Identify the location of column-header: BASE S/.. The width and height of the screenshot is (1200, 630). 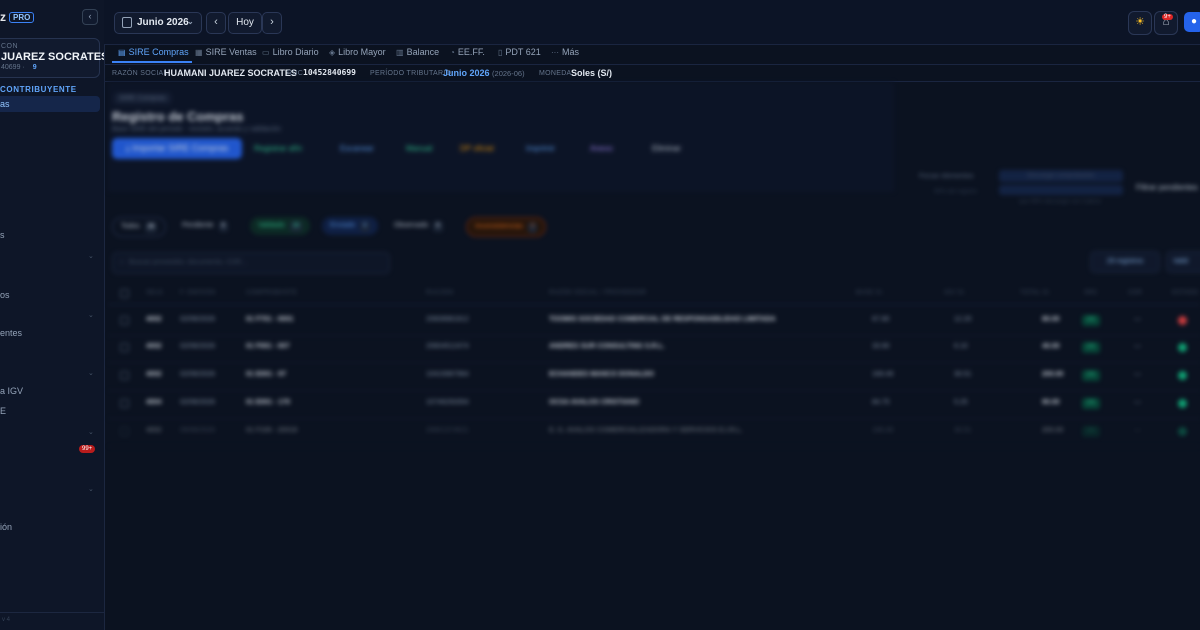
(870, 293).